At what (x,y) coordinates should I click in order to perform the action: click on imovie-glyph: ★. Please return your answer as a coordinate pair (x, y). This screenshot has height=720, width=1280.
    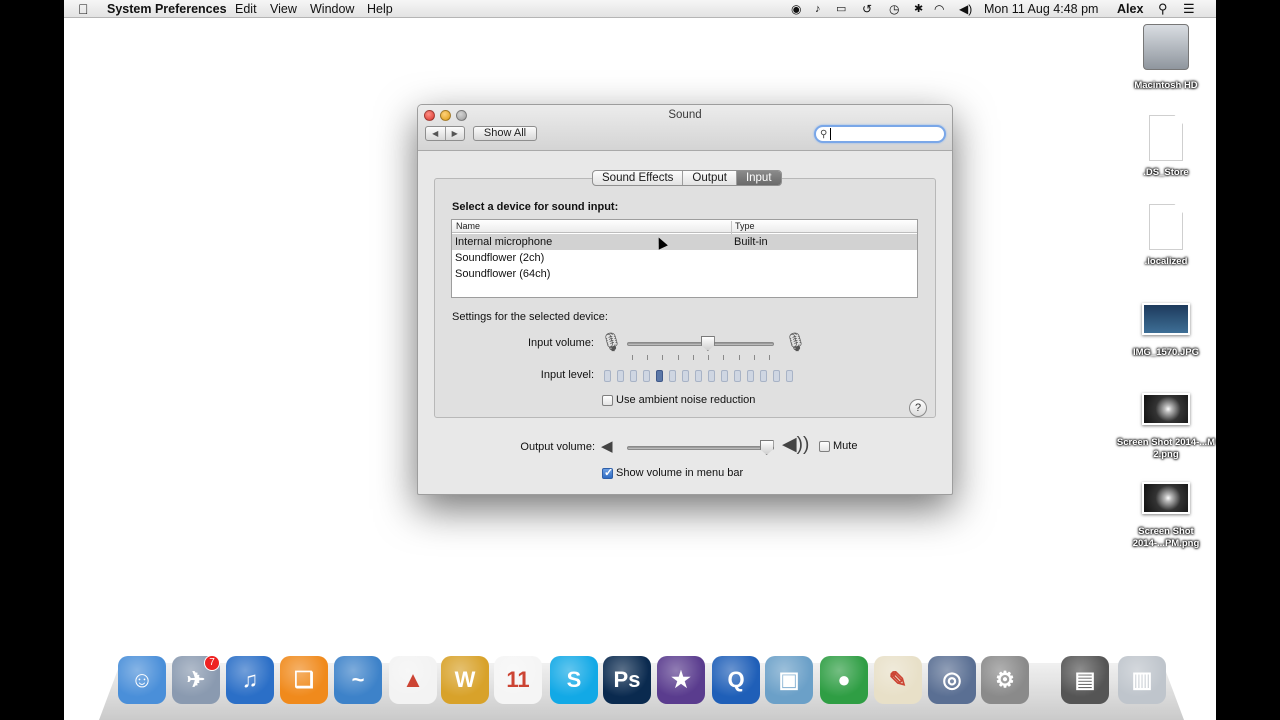
    Looking at the image, I should click on (681, 679).